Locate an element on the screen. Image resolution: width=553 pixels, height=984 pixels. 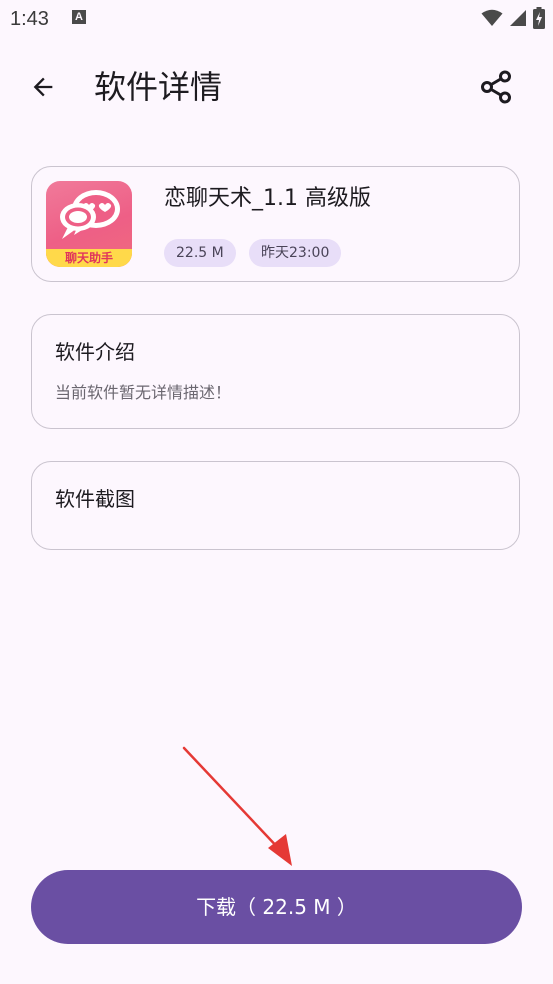
share-icon is located at coordinates (496, 87).